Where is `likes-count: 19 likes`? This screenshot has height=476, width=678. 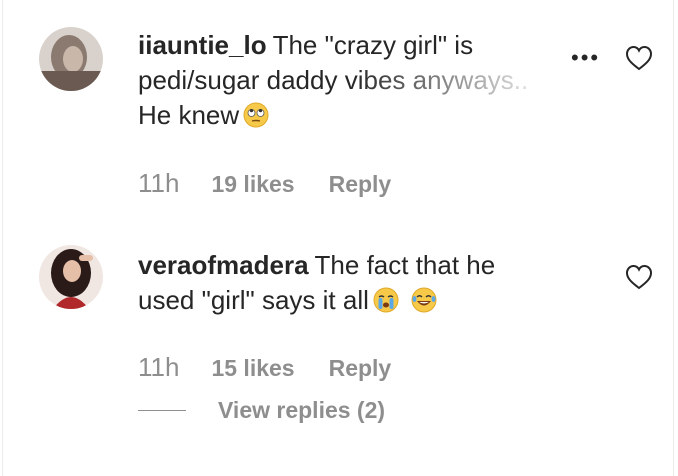
likes-count: 19 likes is located at coordinates (252, 184).